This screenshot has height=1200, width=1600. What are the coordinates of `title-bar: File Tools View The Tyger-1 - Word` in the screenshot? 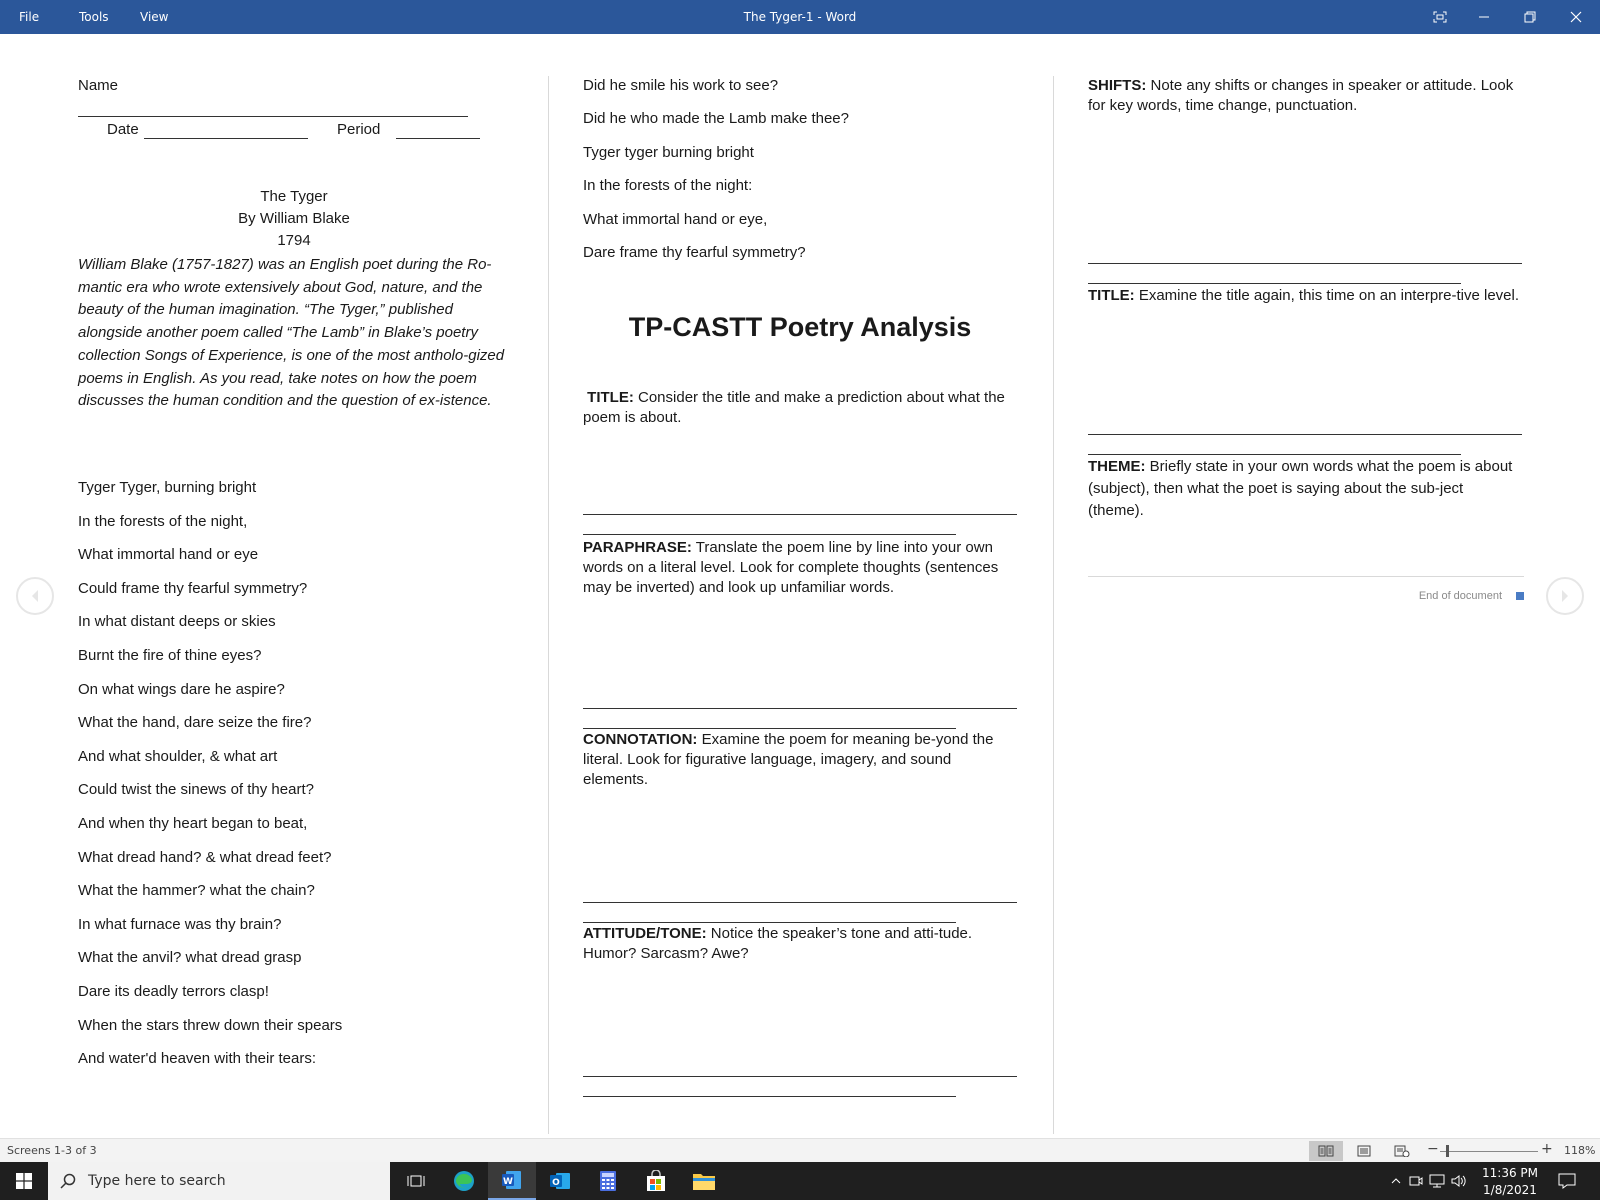 It's located at (800, 17).